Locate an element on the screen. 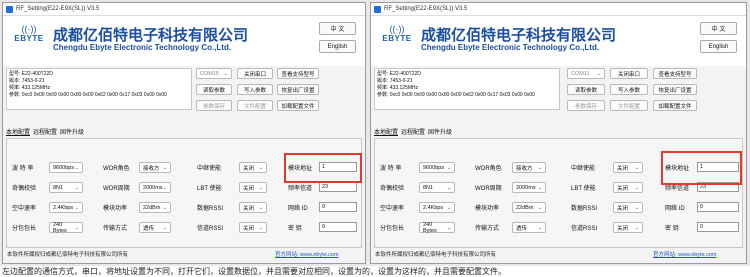 Image resolution: width=750 pixels, height=277 pixels. baud-label: 波 特 率 is located at coordinates (23, 169).